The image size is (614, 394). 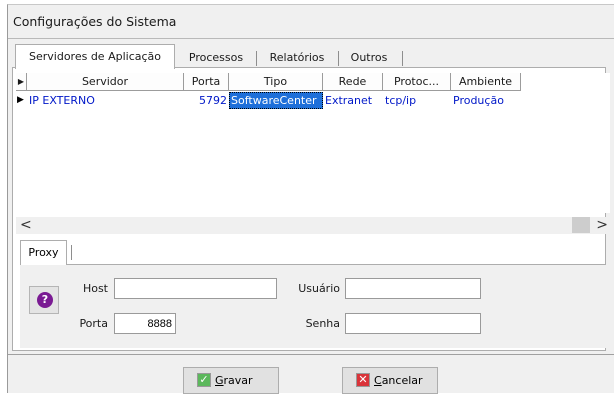 What do you see at coordinates (486, 100) in the screenshot?
I see `cell-ambiente: Produção` at bounding box center [486, 100].